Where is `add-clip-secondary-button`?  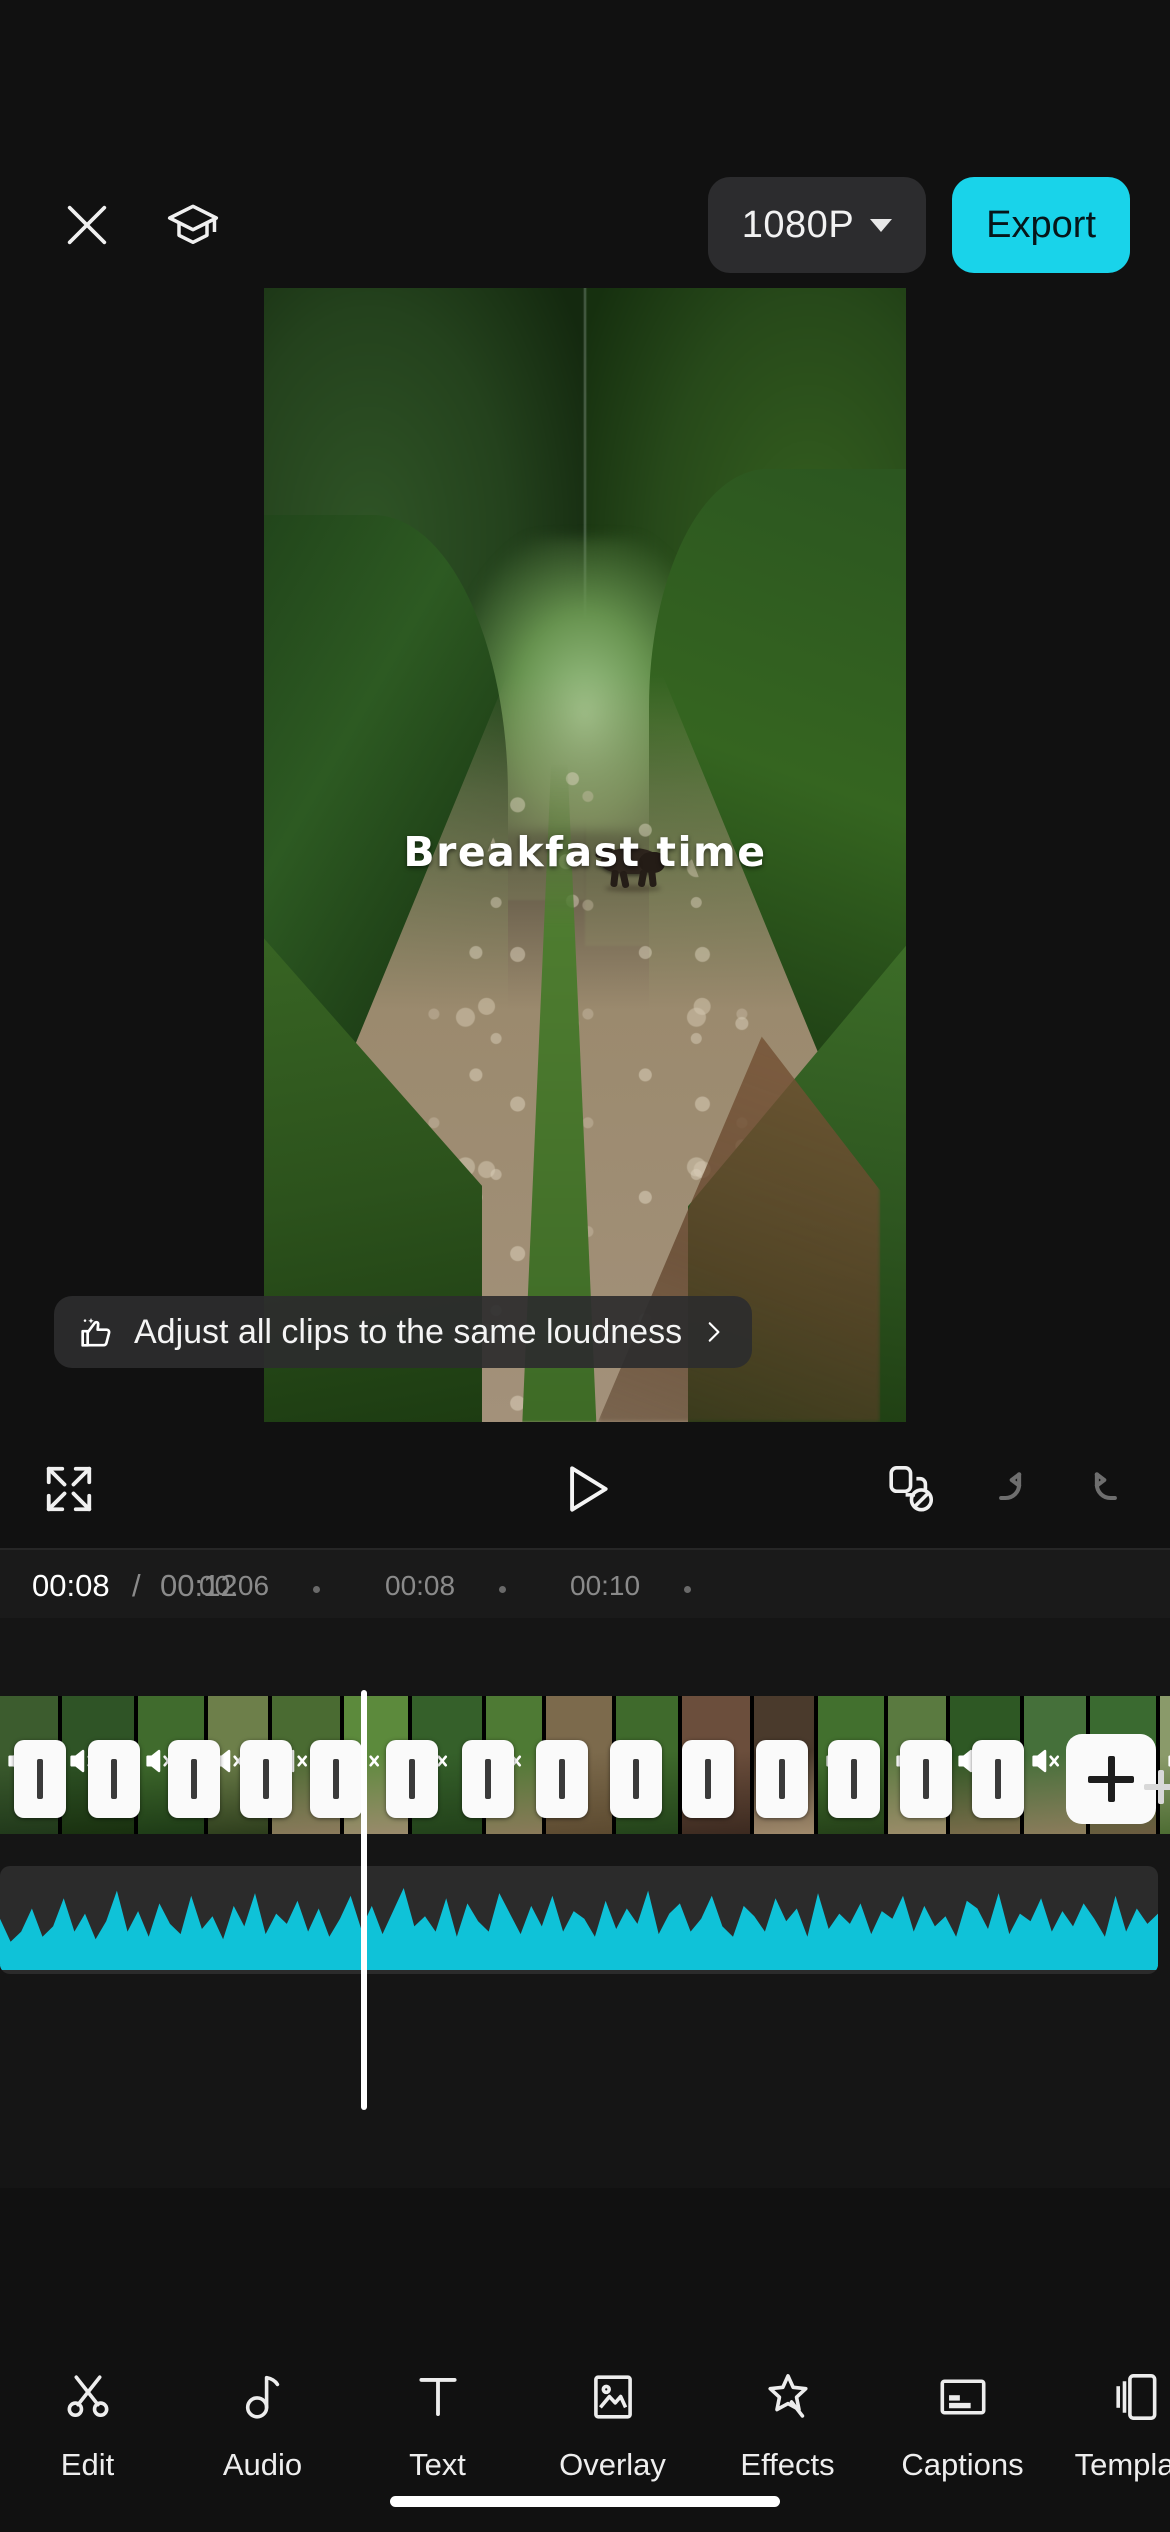 add-clip-secondary-button is located at coordinates (1153, 1787).